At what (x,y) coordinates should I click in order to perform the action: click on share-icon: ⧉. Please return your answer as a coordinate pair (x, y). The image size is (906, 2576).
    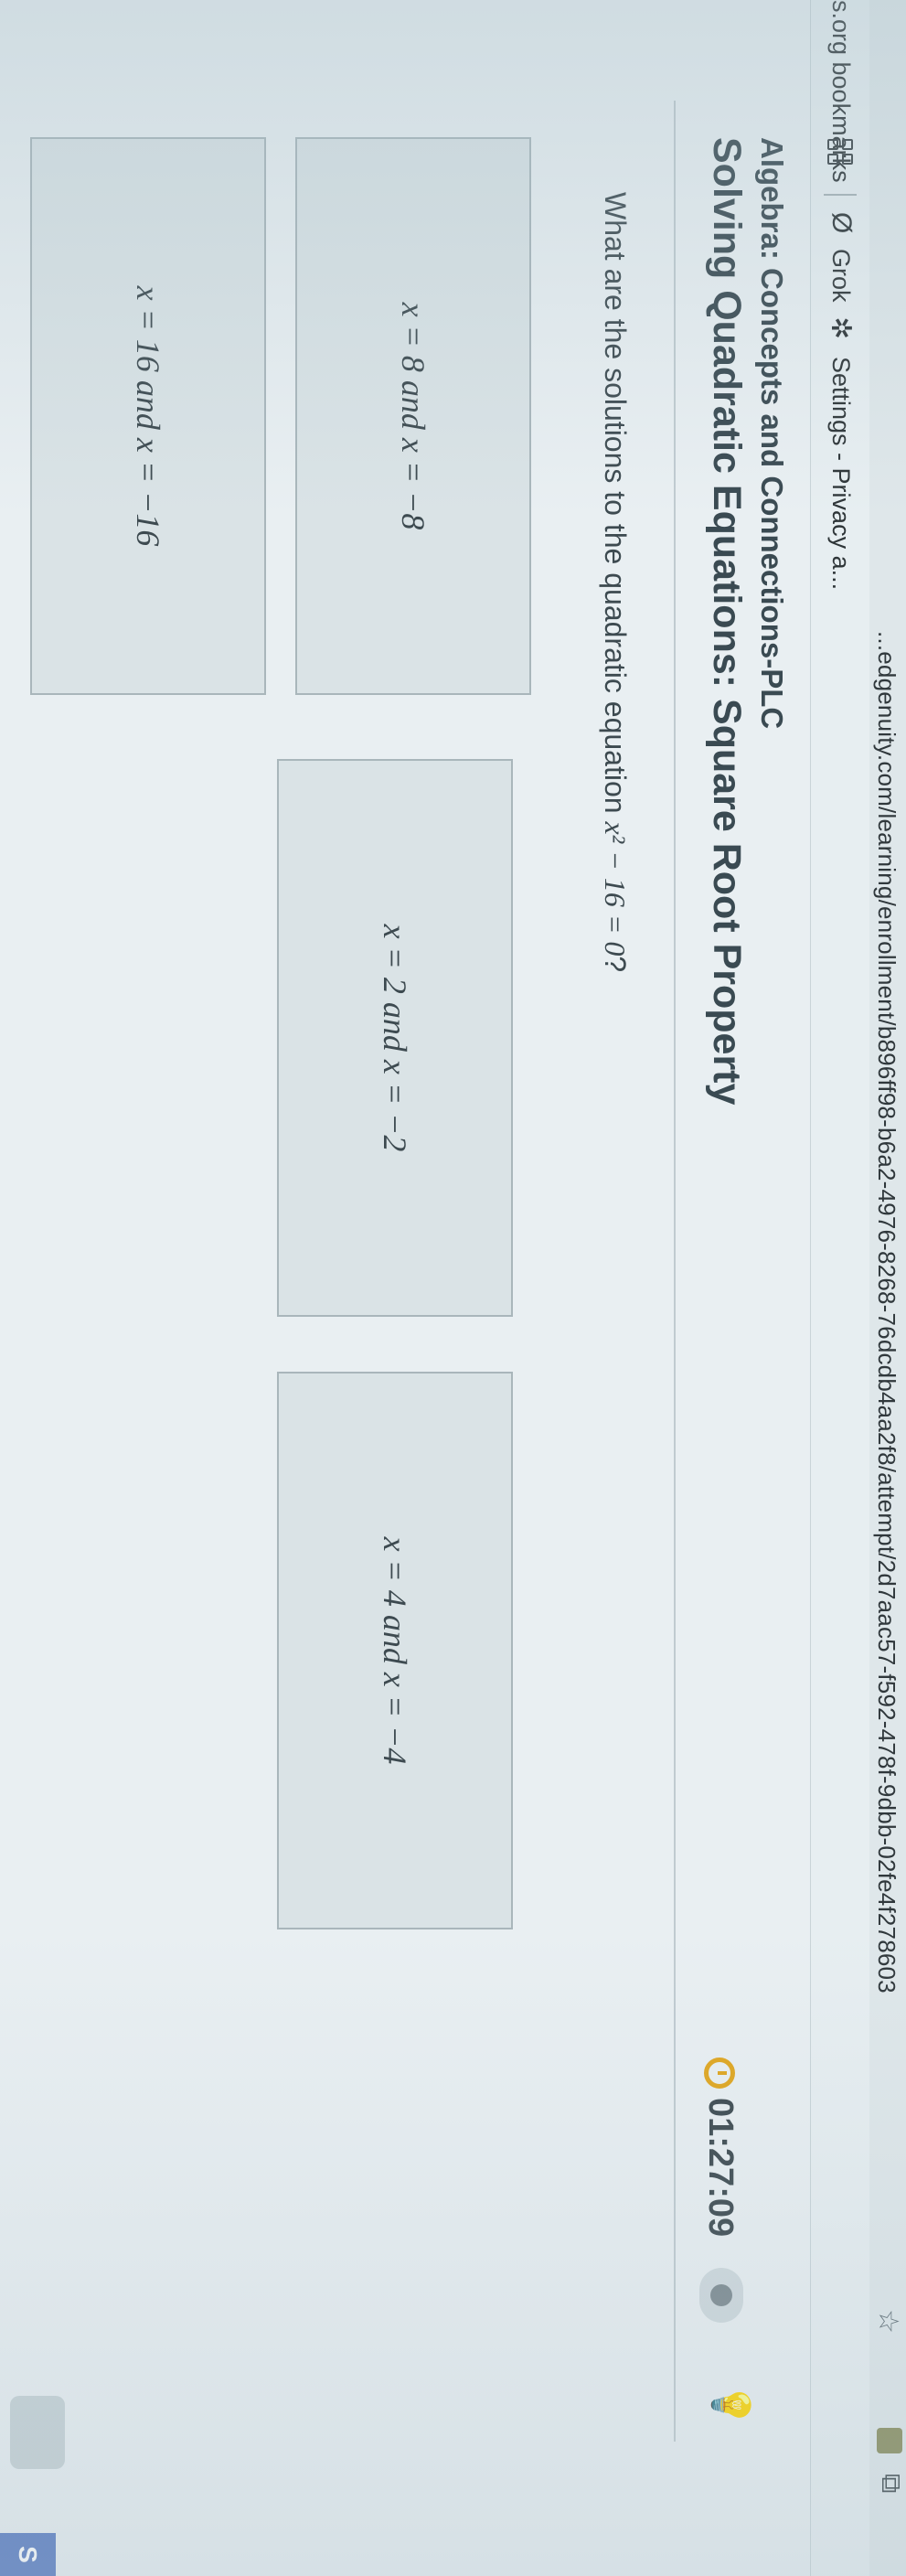
    Looking at the image, I should click on (890, 2483).